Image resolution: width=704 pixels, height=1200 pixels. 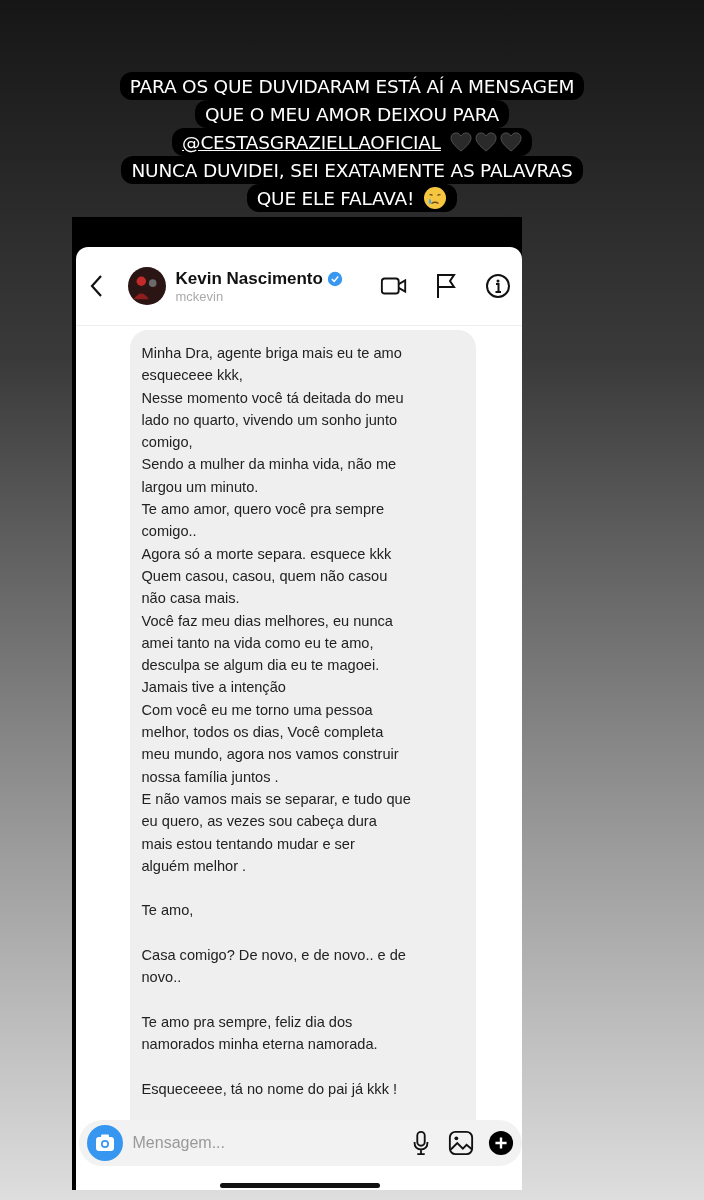 I want to click on caption-text: QUE O MEU AMOR DEIXOU PARA, so click(x=352, y=114).